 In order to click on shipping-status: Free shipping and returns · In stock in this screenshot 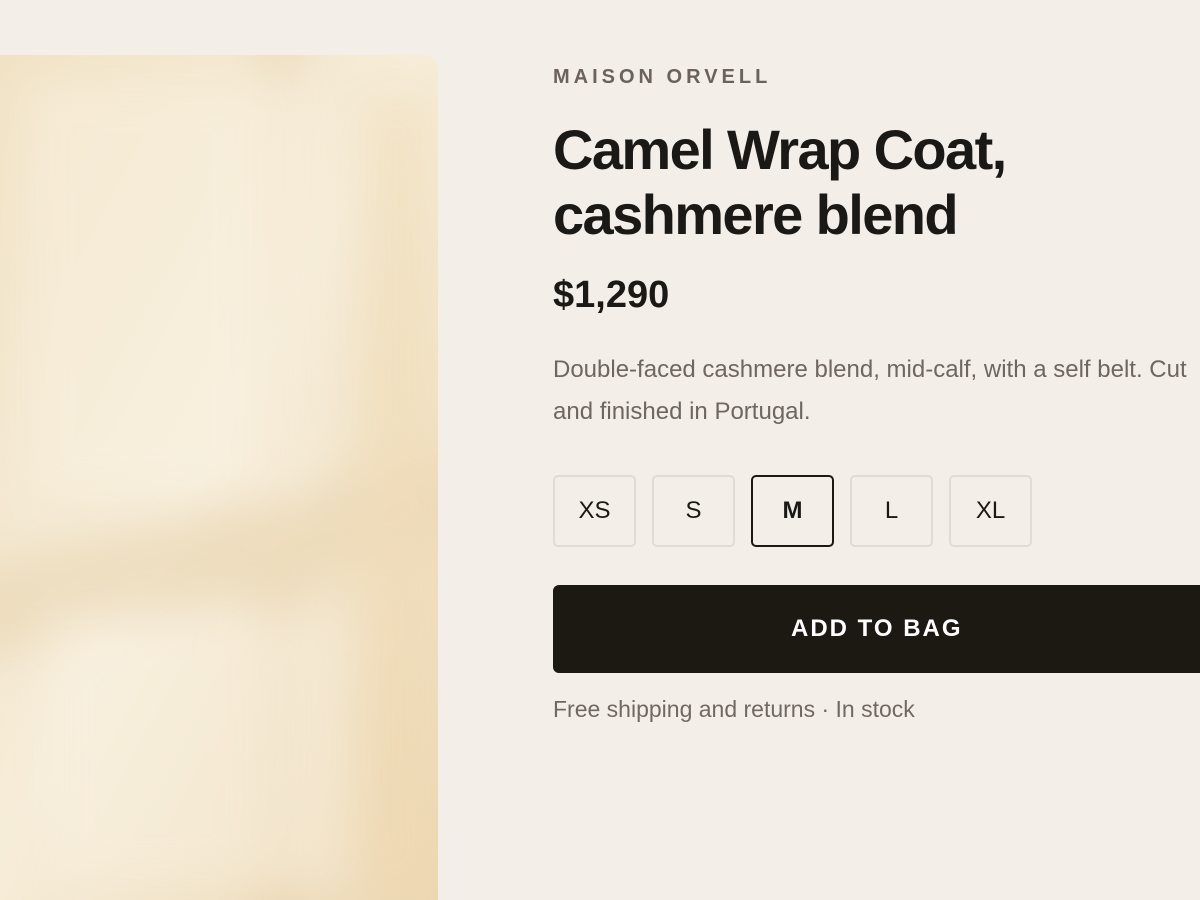, I will do `click(734, 709)`.